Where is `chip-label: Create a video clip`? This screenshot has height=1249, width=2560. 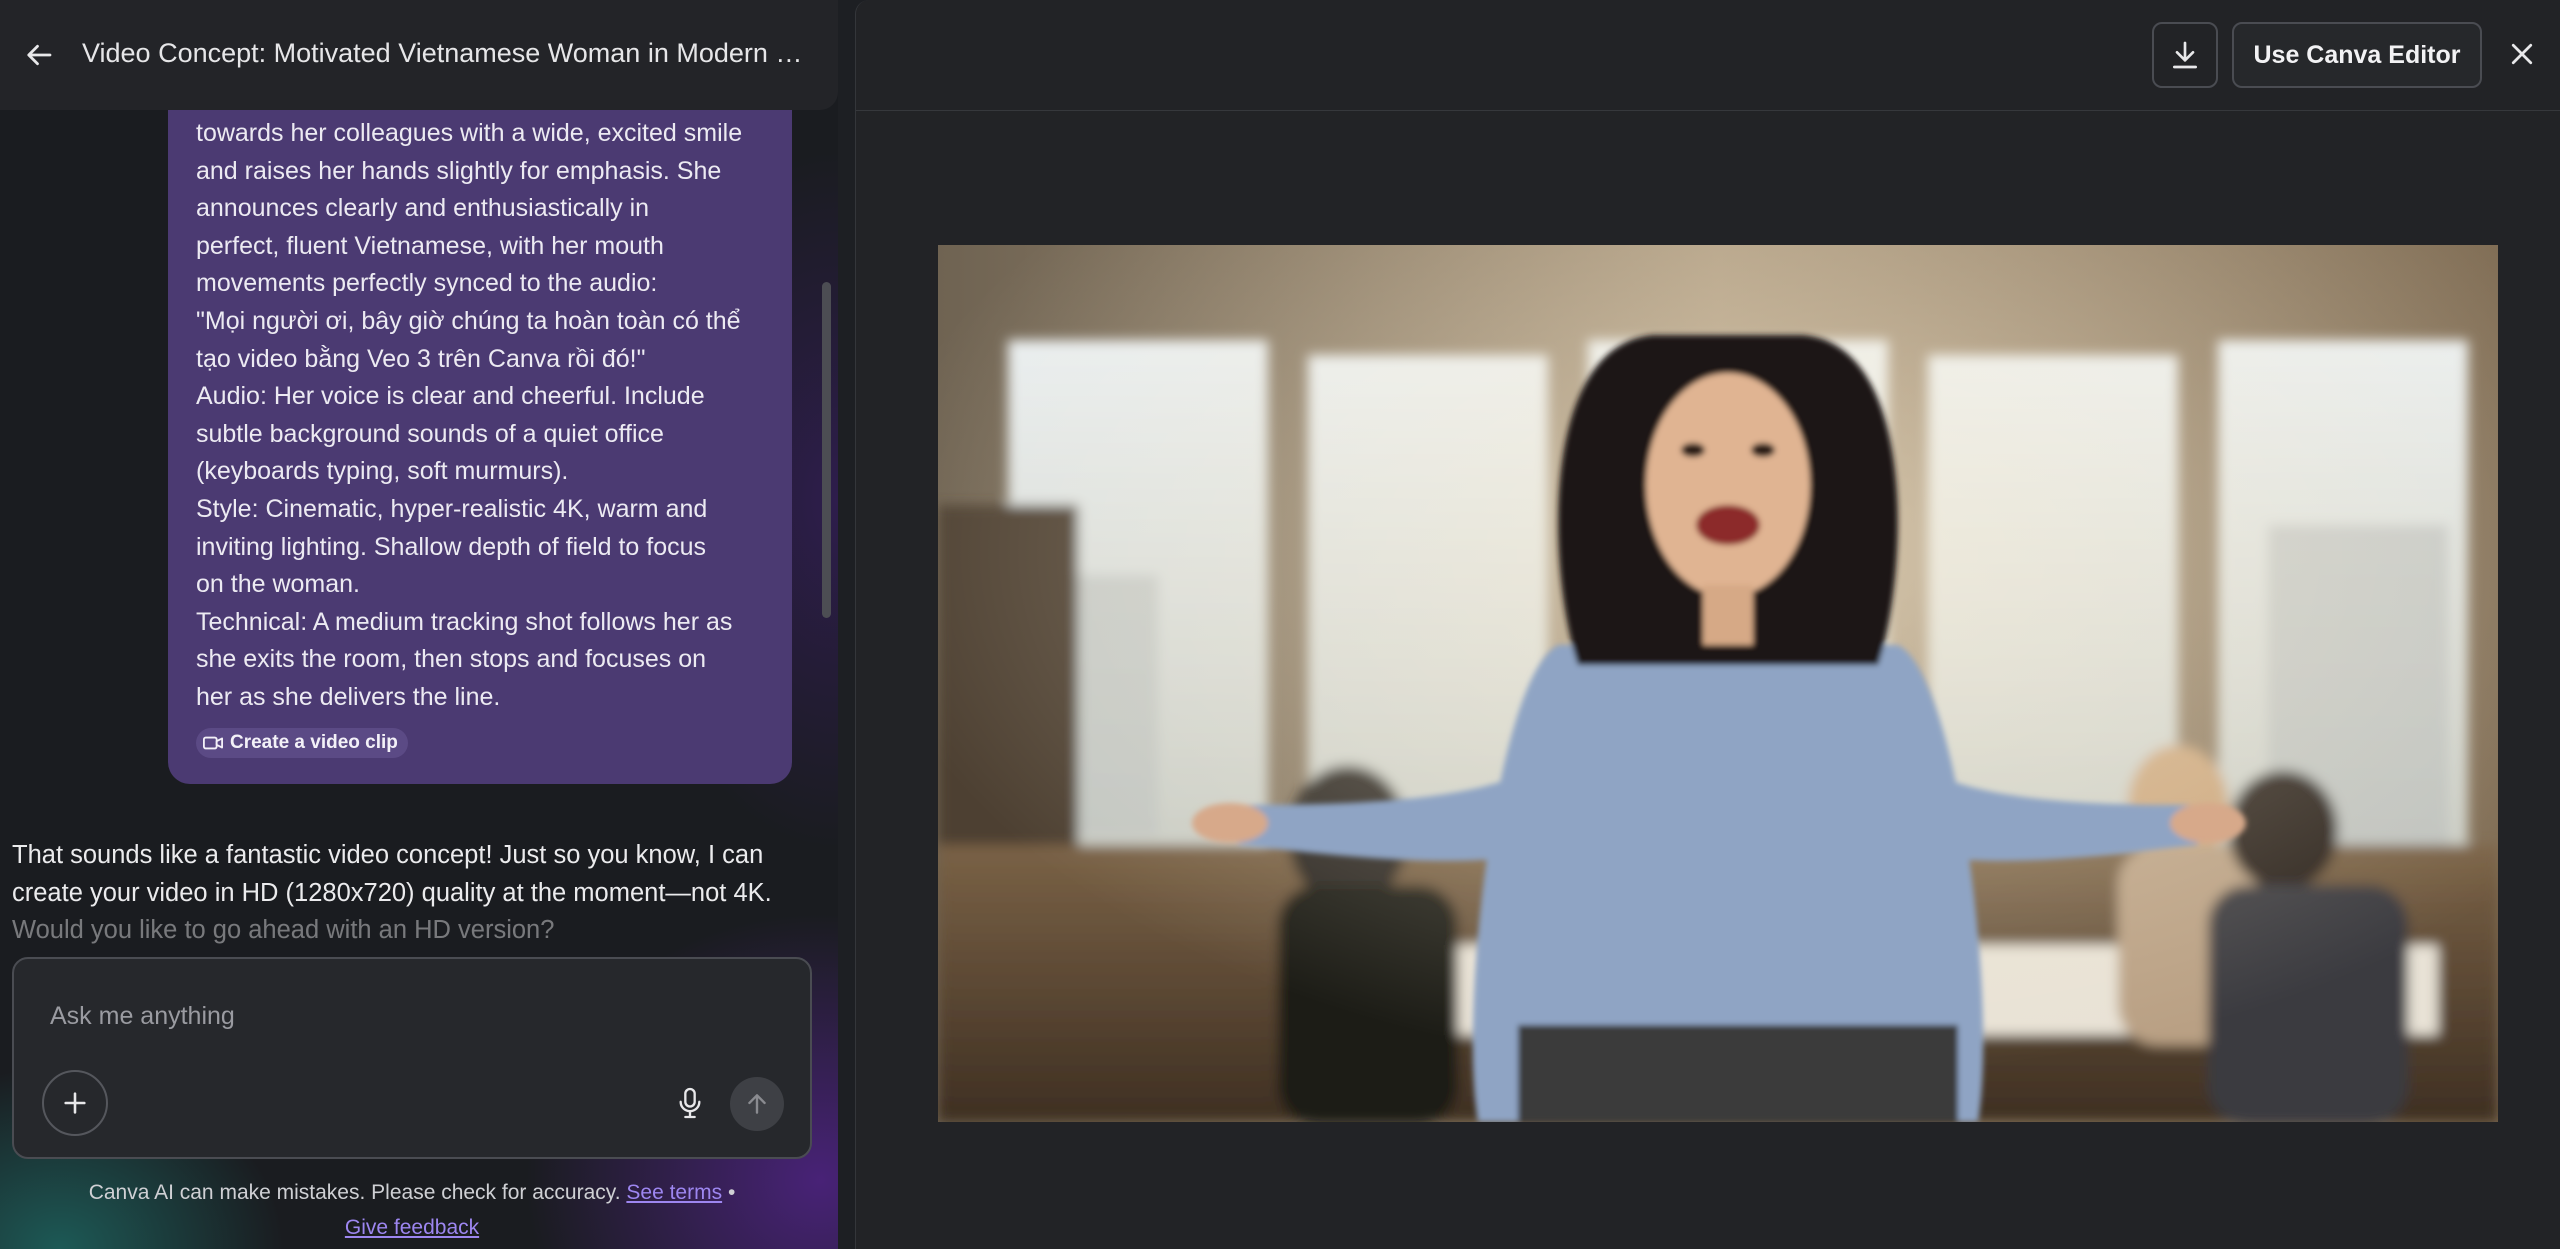 chip-label: Create a video clip is located at coordinates (314, 742).